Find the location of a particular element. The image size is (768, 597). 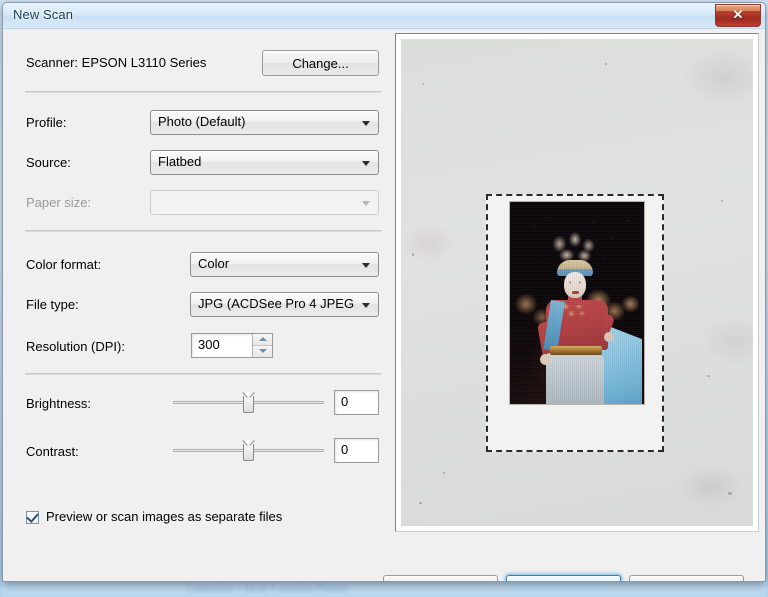

window-title: New Scan is located at coordinates (43, 14).